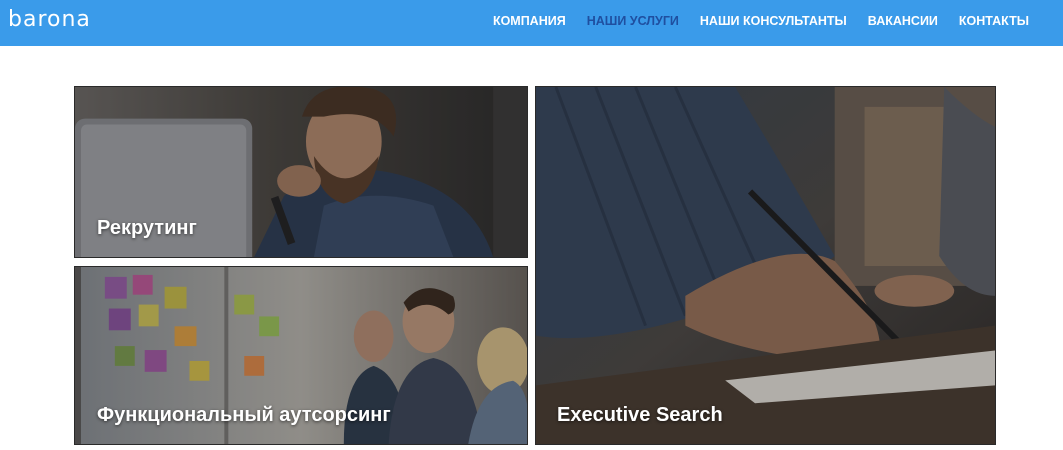 The image size is (1063, 450). I want to click on service-title-outsourcing: Функциональный аутсорсинг, so click(244, 415).